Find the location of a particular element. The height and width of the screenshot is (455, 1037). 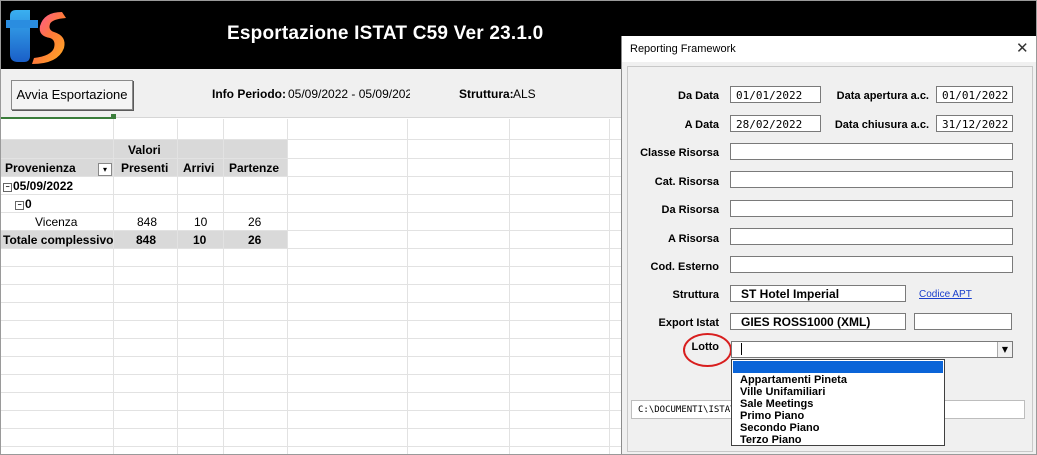

a-data-field: 28/02/2022 is located at coordinates (775, 123).